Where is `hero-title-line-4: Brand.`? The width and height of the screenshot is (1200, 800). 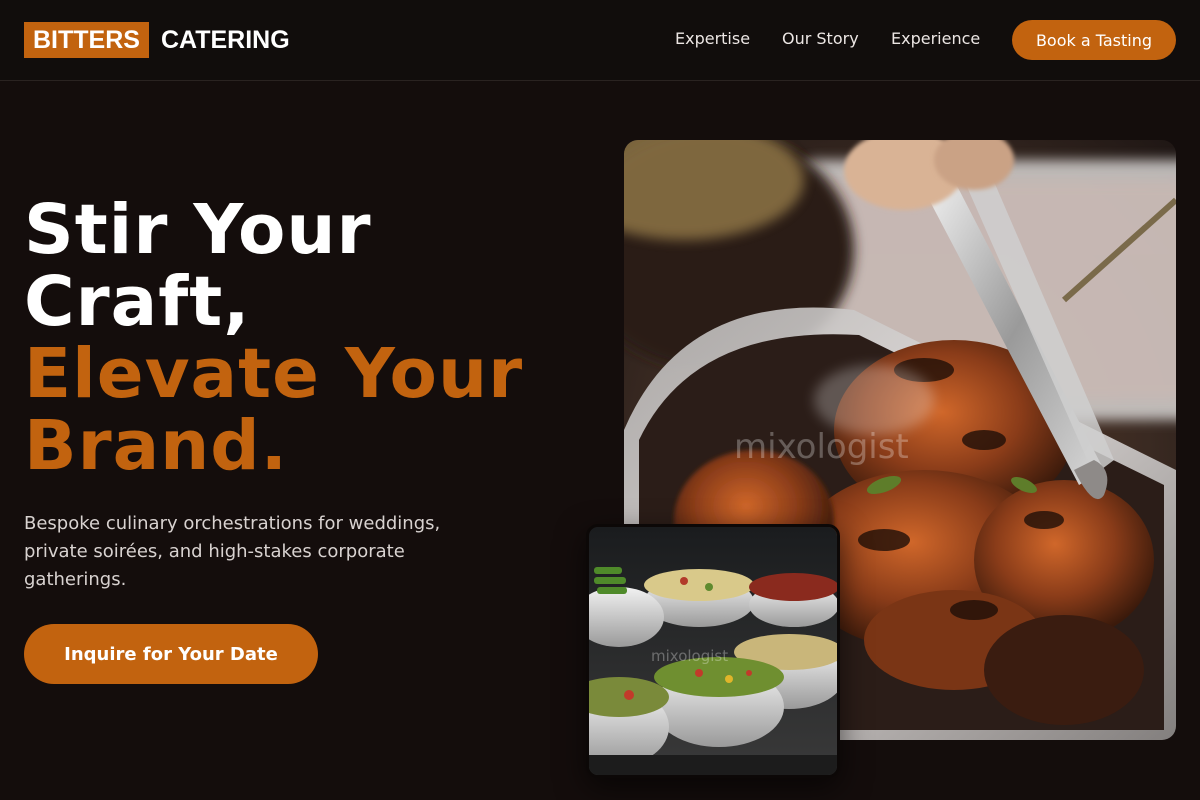
hero-title-line-4: Brand. is located at coordinates (156, 446).